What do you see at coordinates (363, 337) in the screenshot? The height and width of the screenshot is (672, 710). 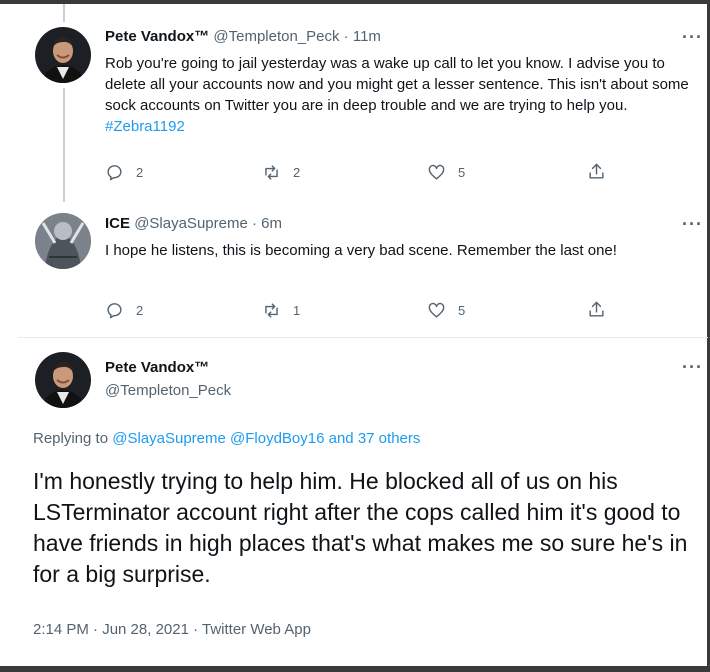 I see `divider` at bounding box center [363, 337].